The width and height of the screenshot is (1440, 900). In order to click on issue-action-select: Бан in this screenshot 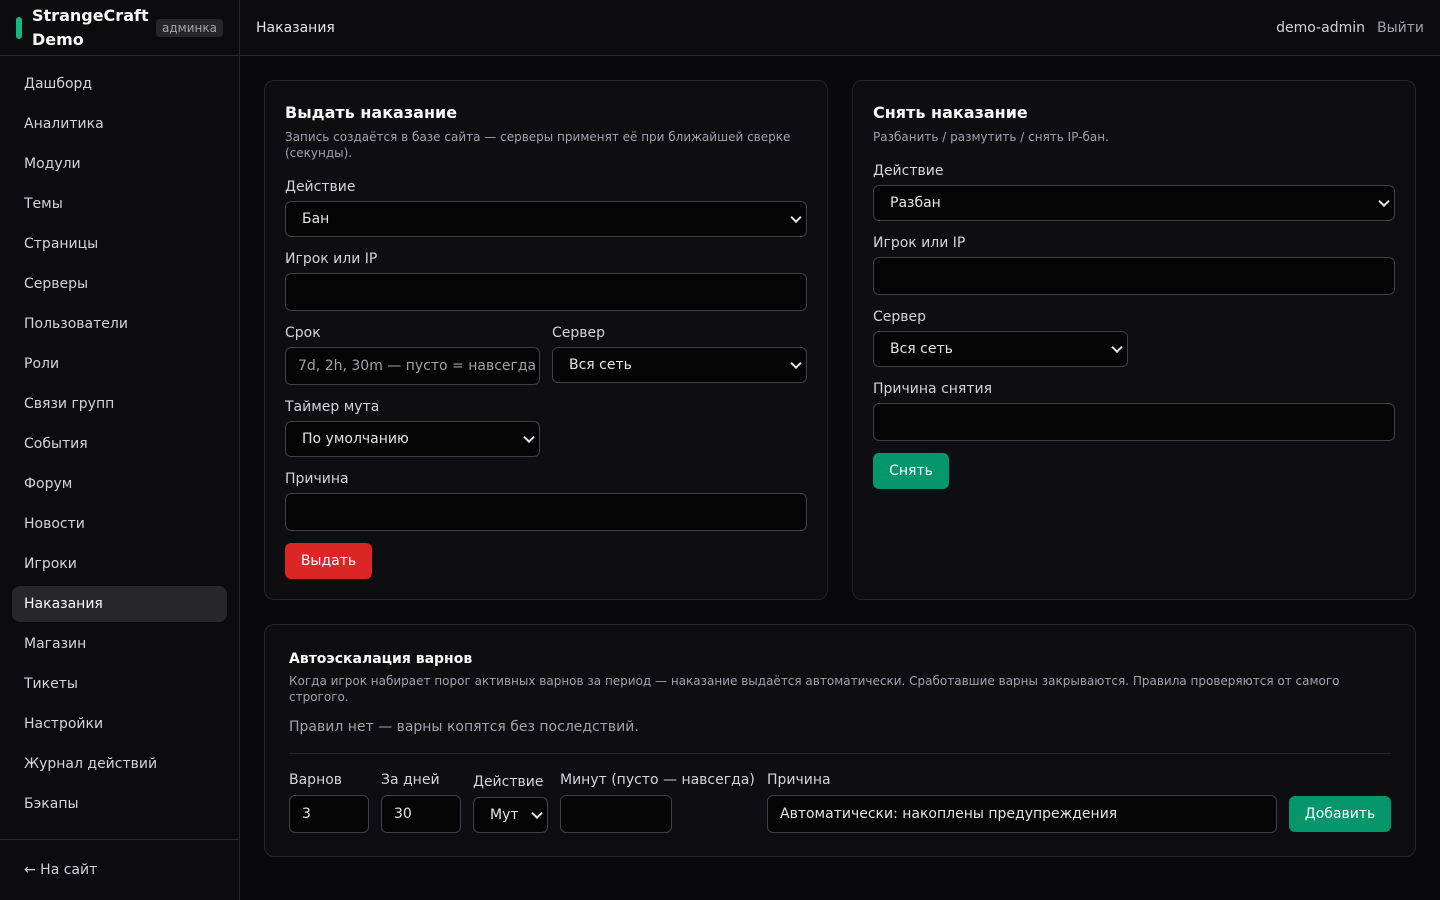, I will do `click(546, 219)`.